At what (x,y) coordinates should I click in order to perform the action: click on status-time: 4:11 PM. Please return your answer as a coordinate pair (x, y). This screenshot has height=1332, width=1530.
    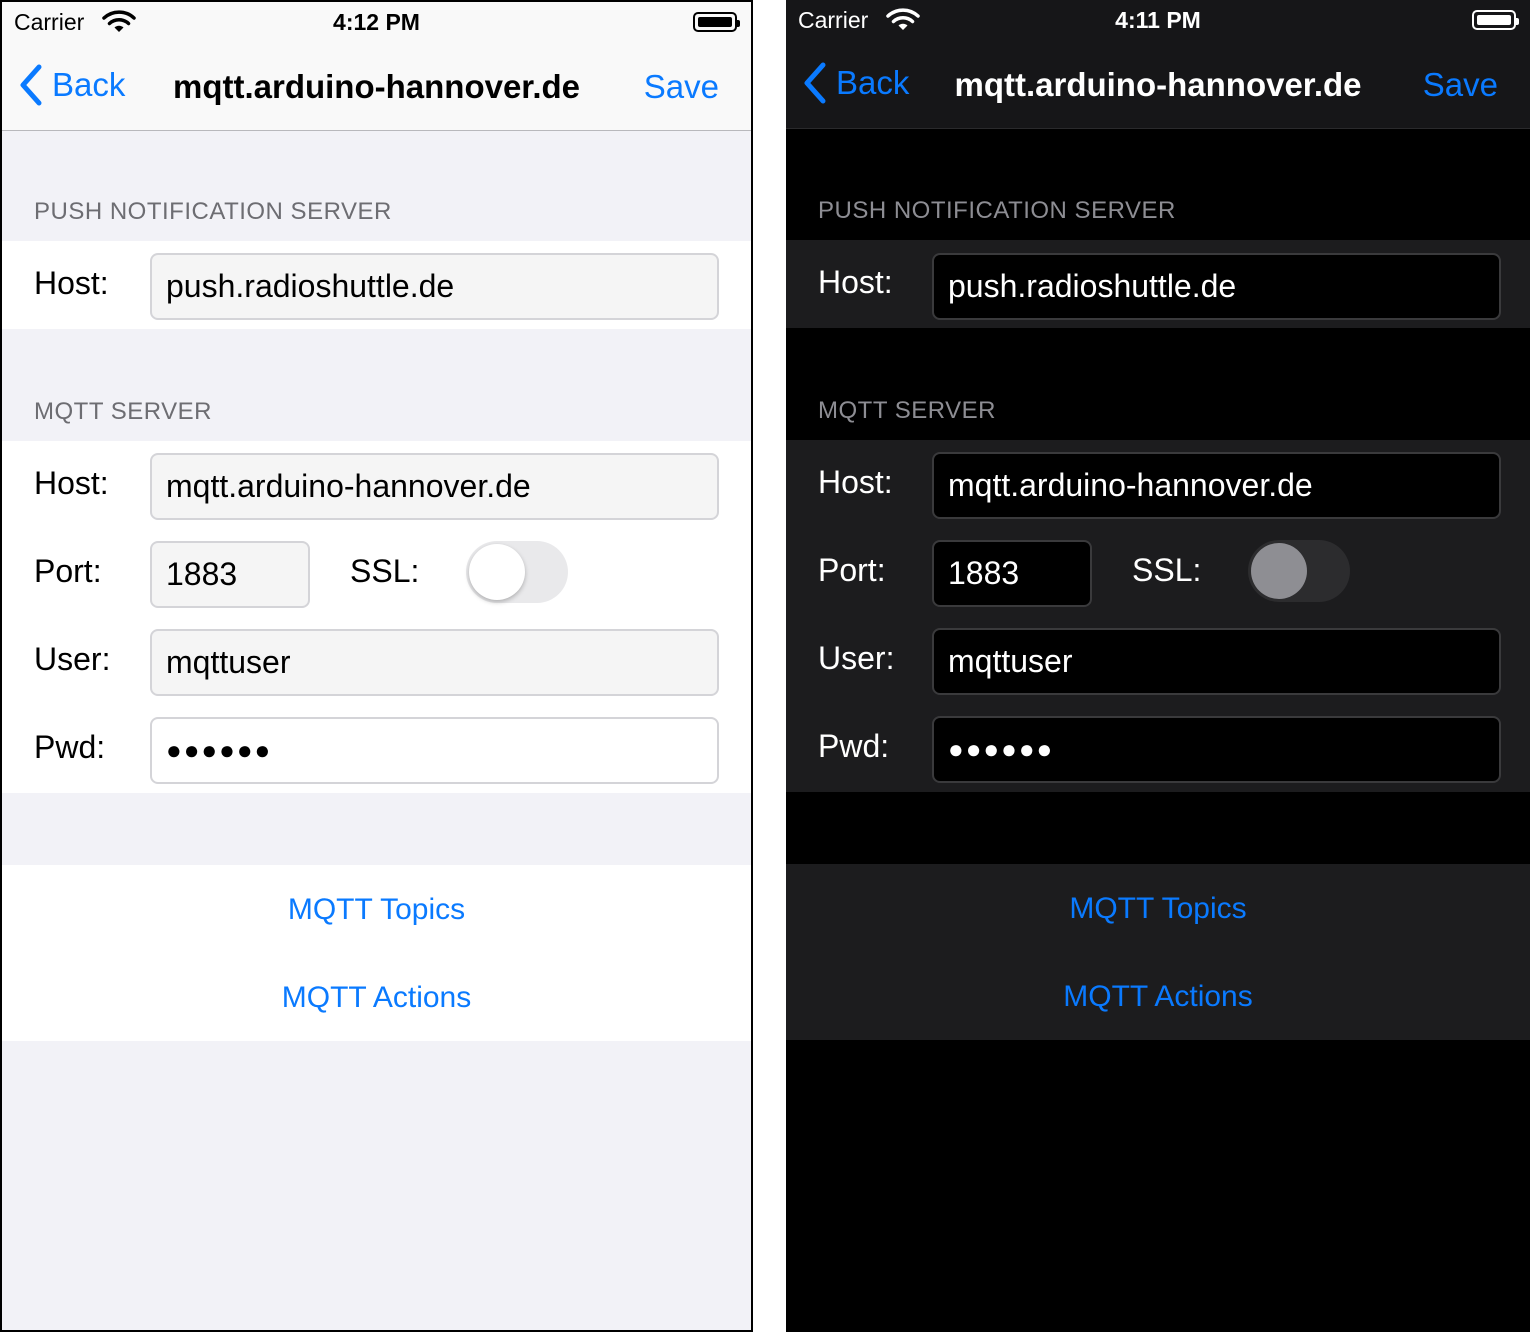
    Looking at the image, I should click on (1158, 20).